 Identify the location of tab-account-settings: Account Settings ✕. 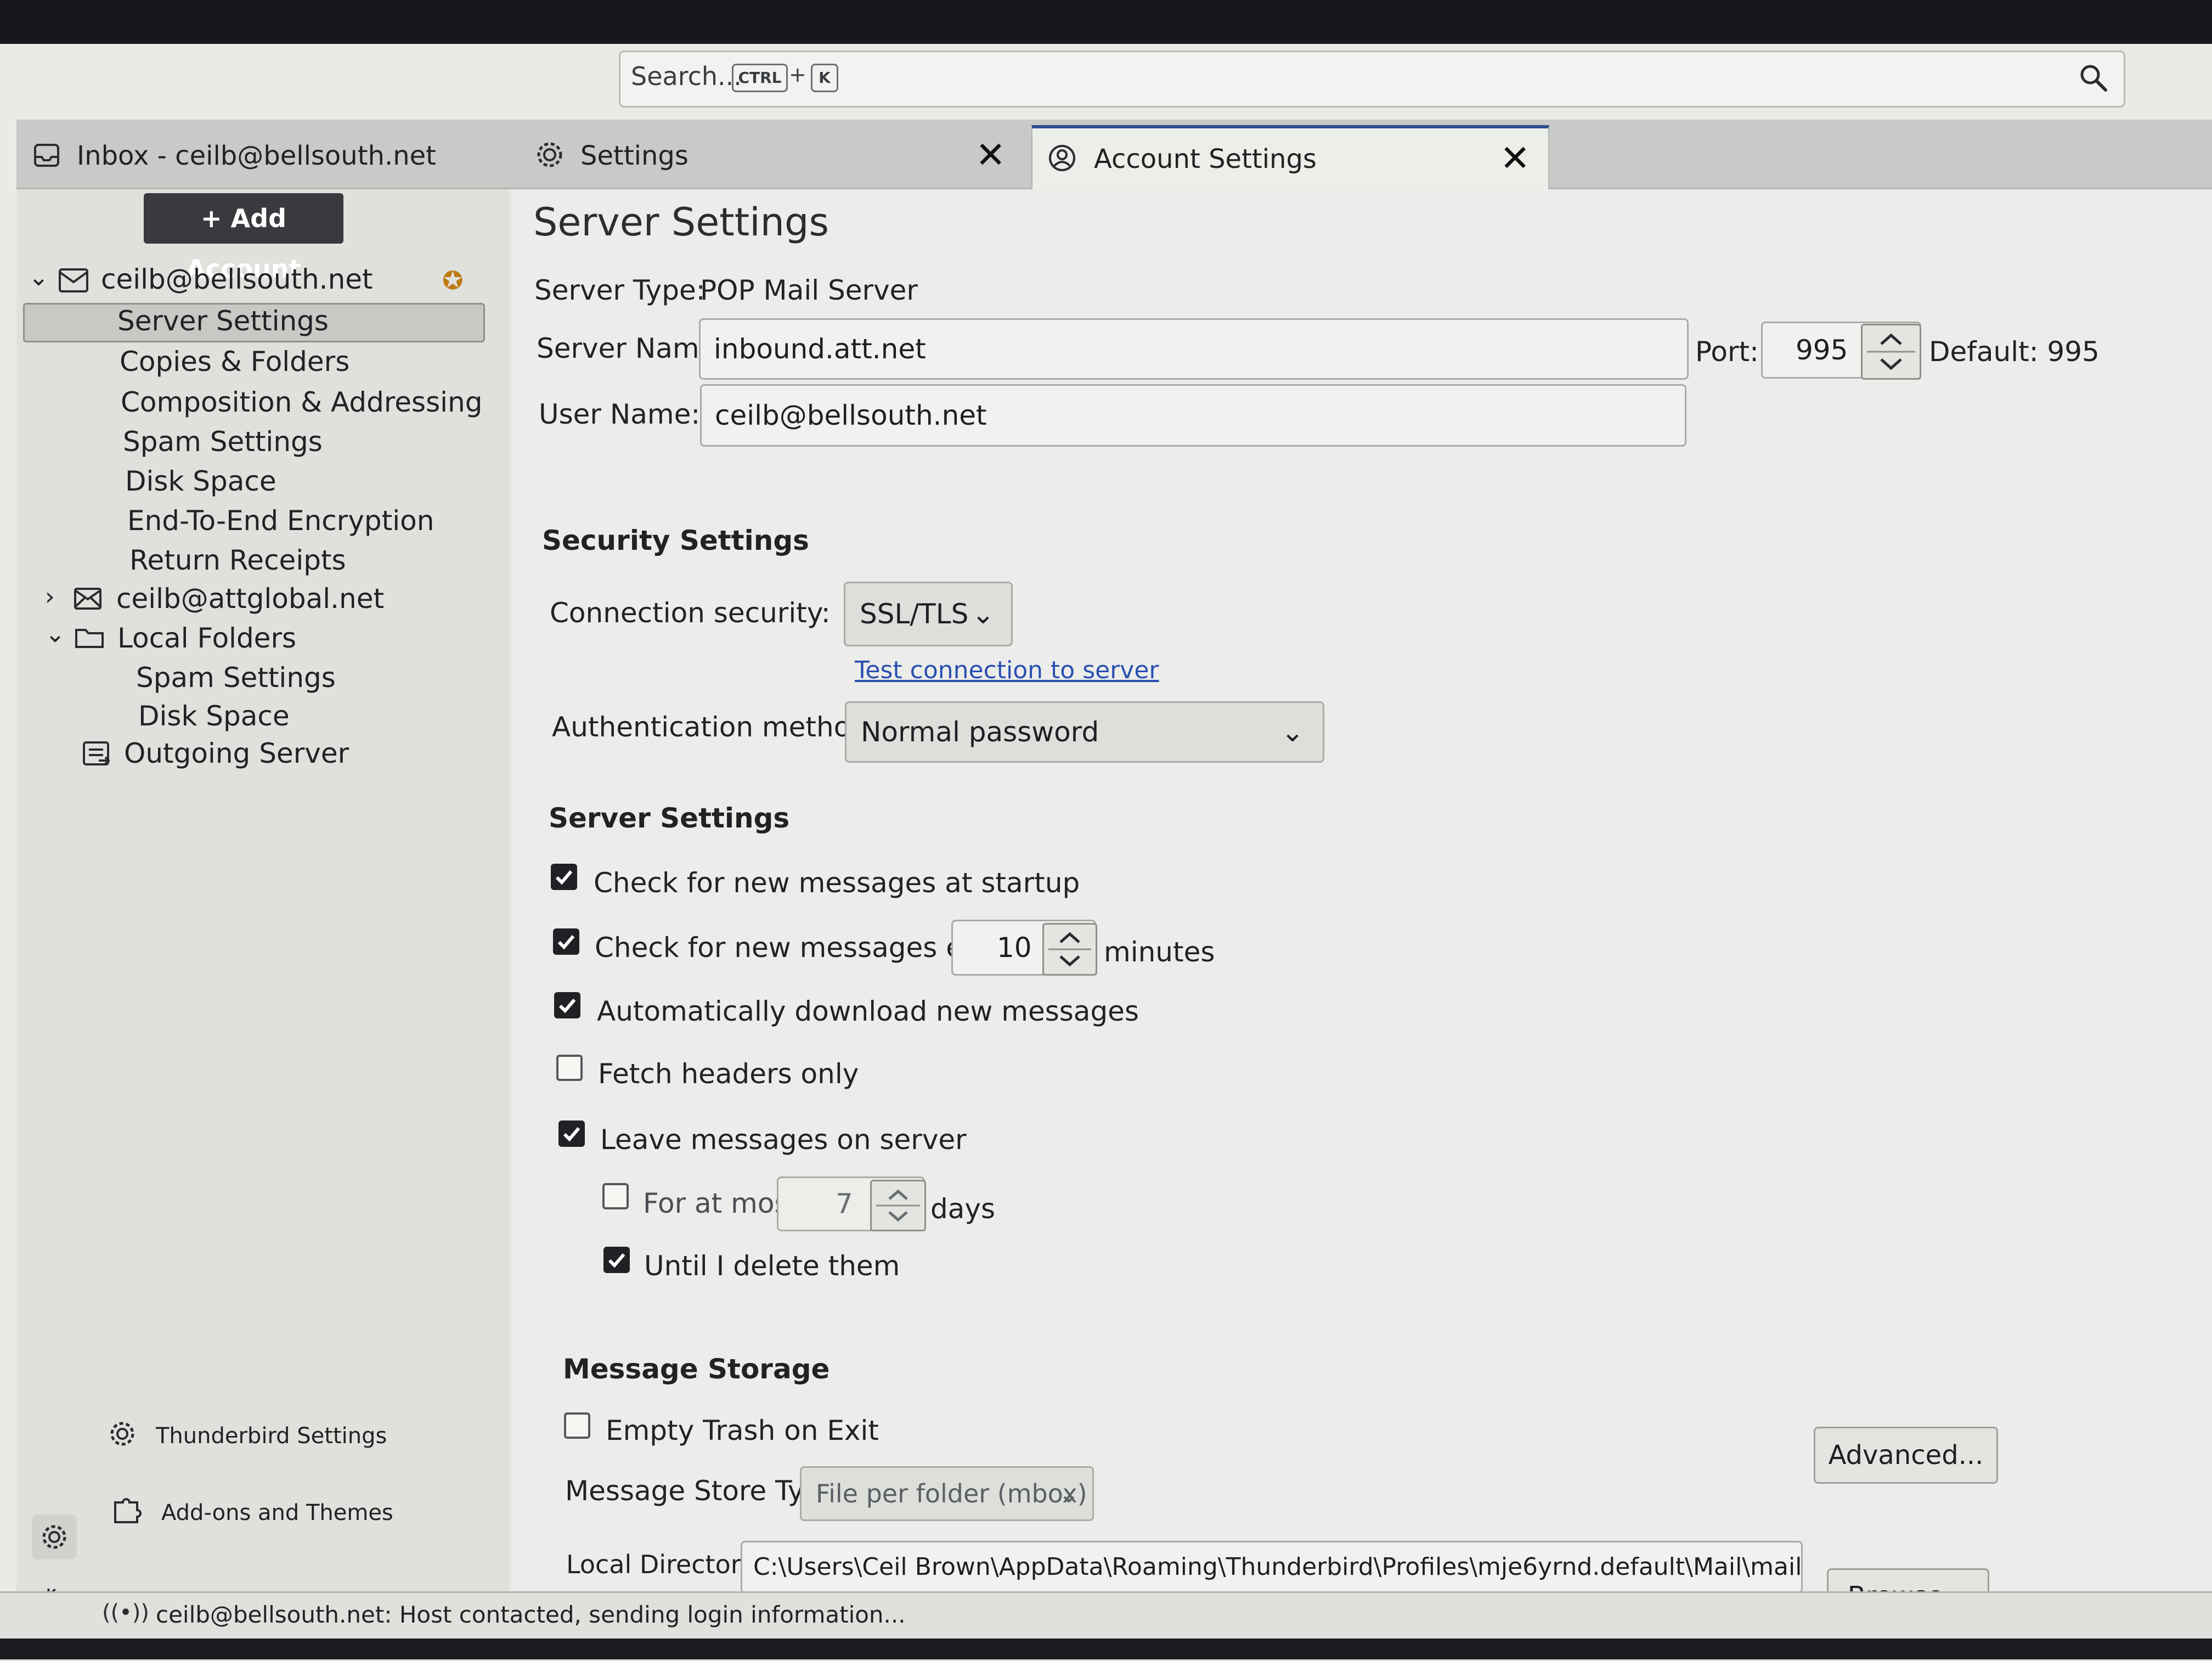
(1290, 158).